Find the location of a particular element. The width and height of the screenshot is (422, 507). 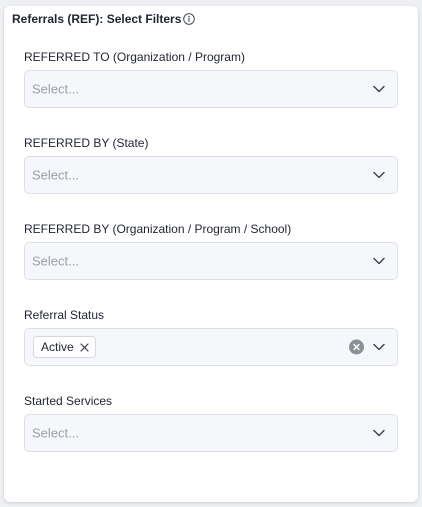

close-icon is located at coordinates (84, 347).